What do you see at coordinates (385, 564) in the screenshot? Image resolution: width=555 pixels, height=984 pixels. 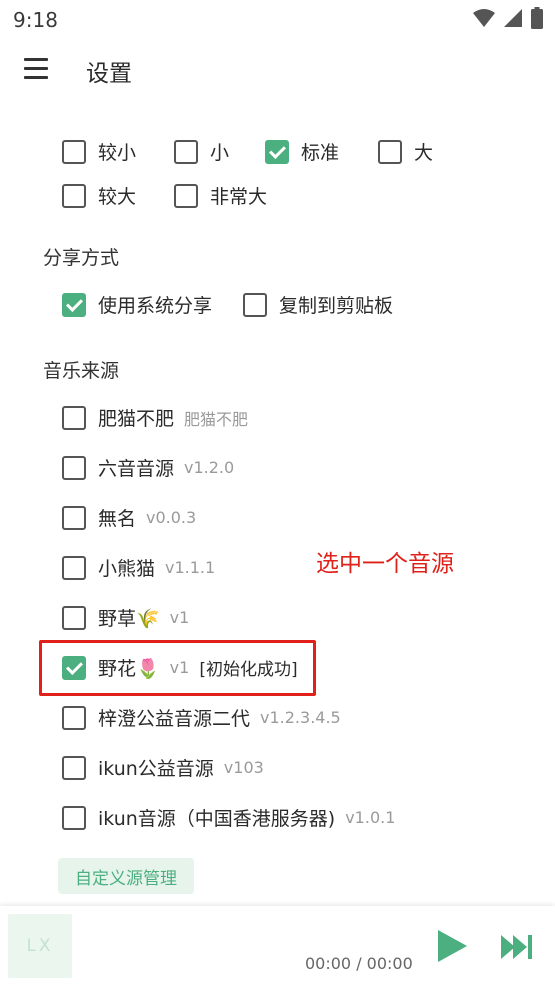 I see `annotation-text: 选中一个音源` at bounding box center [385, 564].